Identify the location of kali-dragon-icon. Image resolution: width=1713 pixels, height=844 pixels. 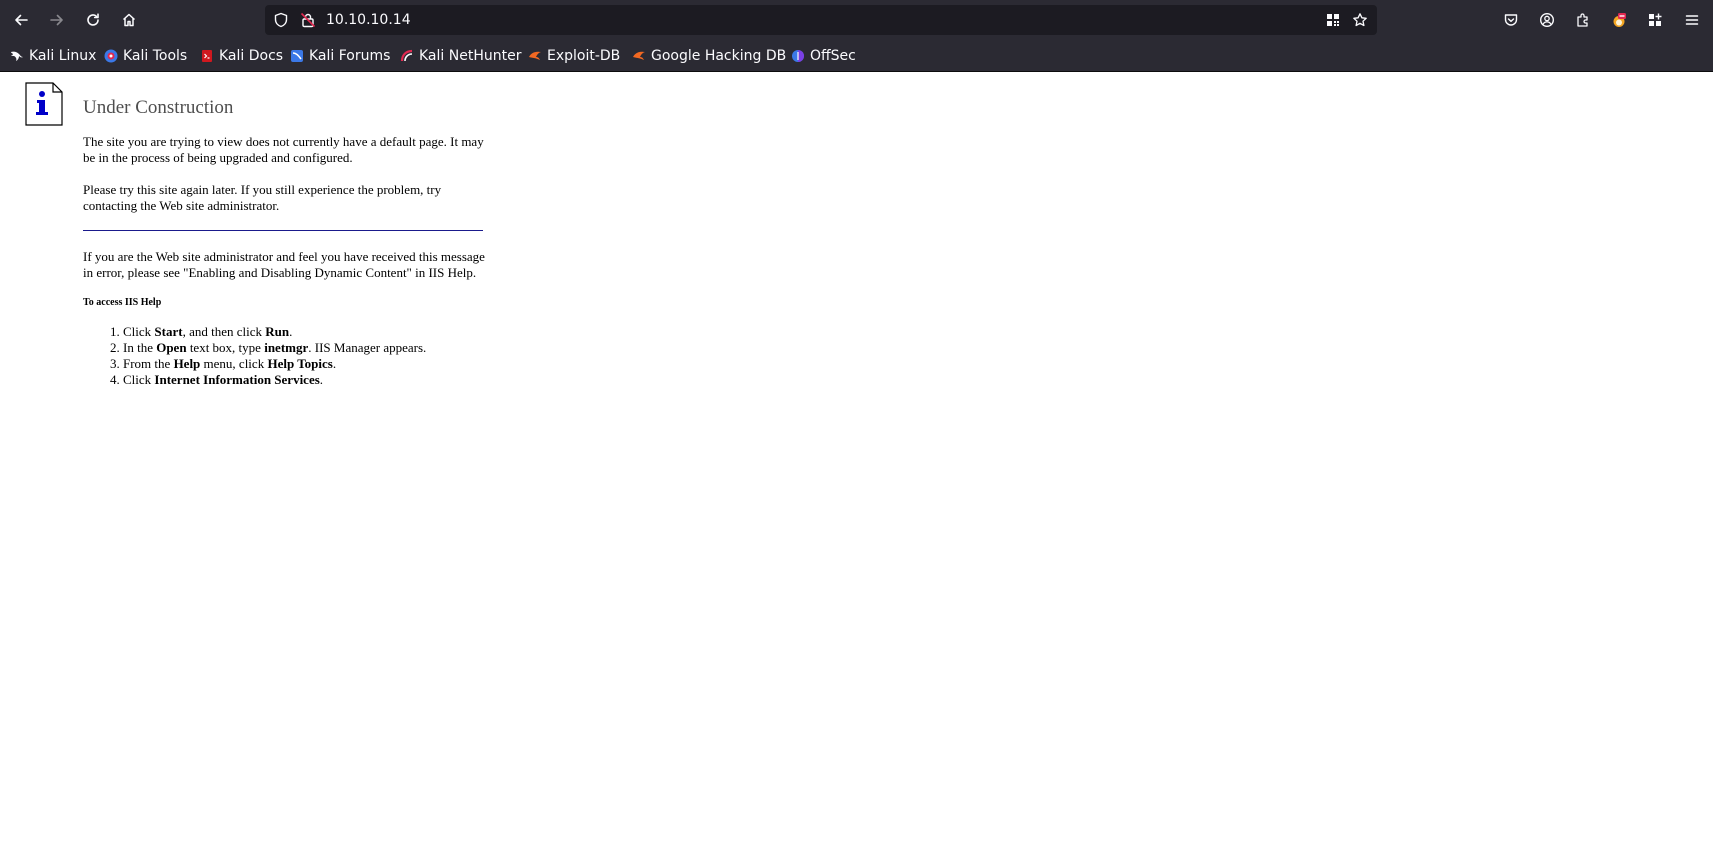
(17, 56).